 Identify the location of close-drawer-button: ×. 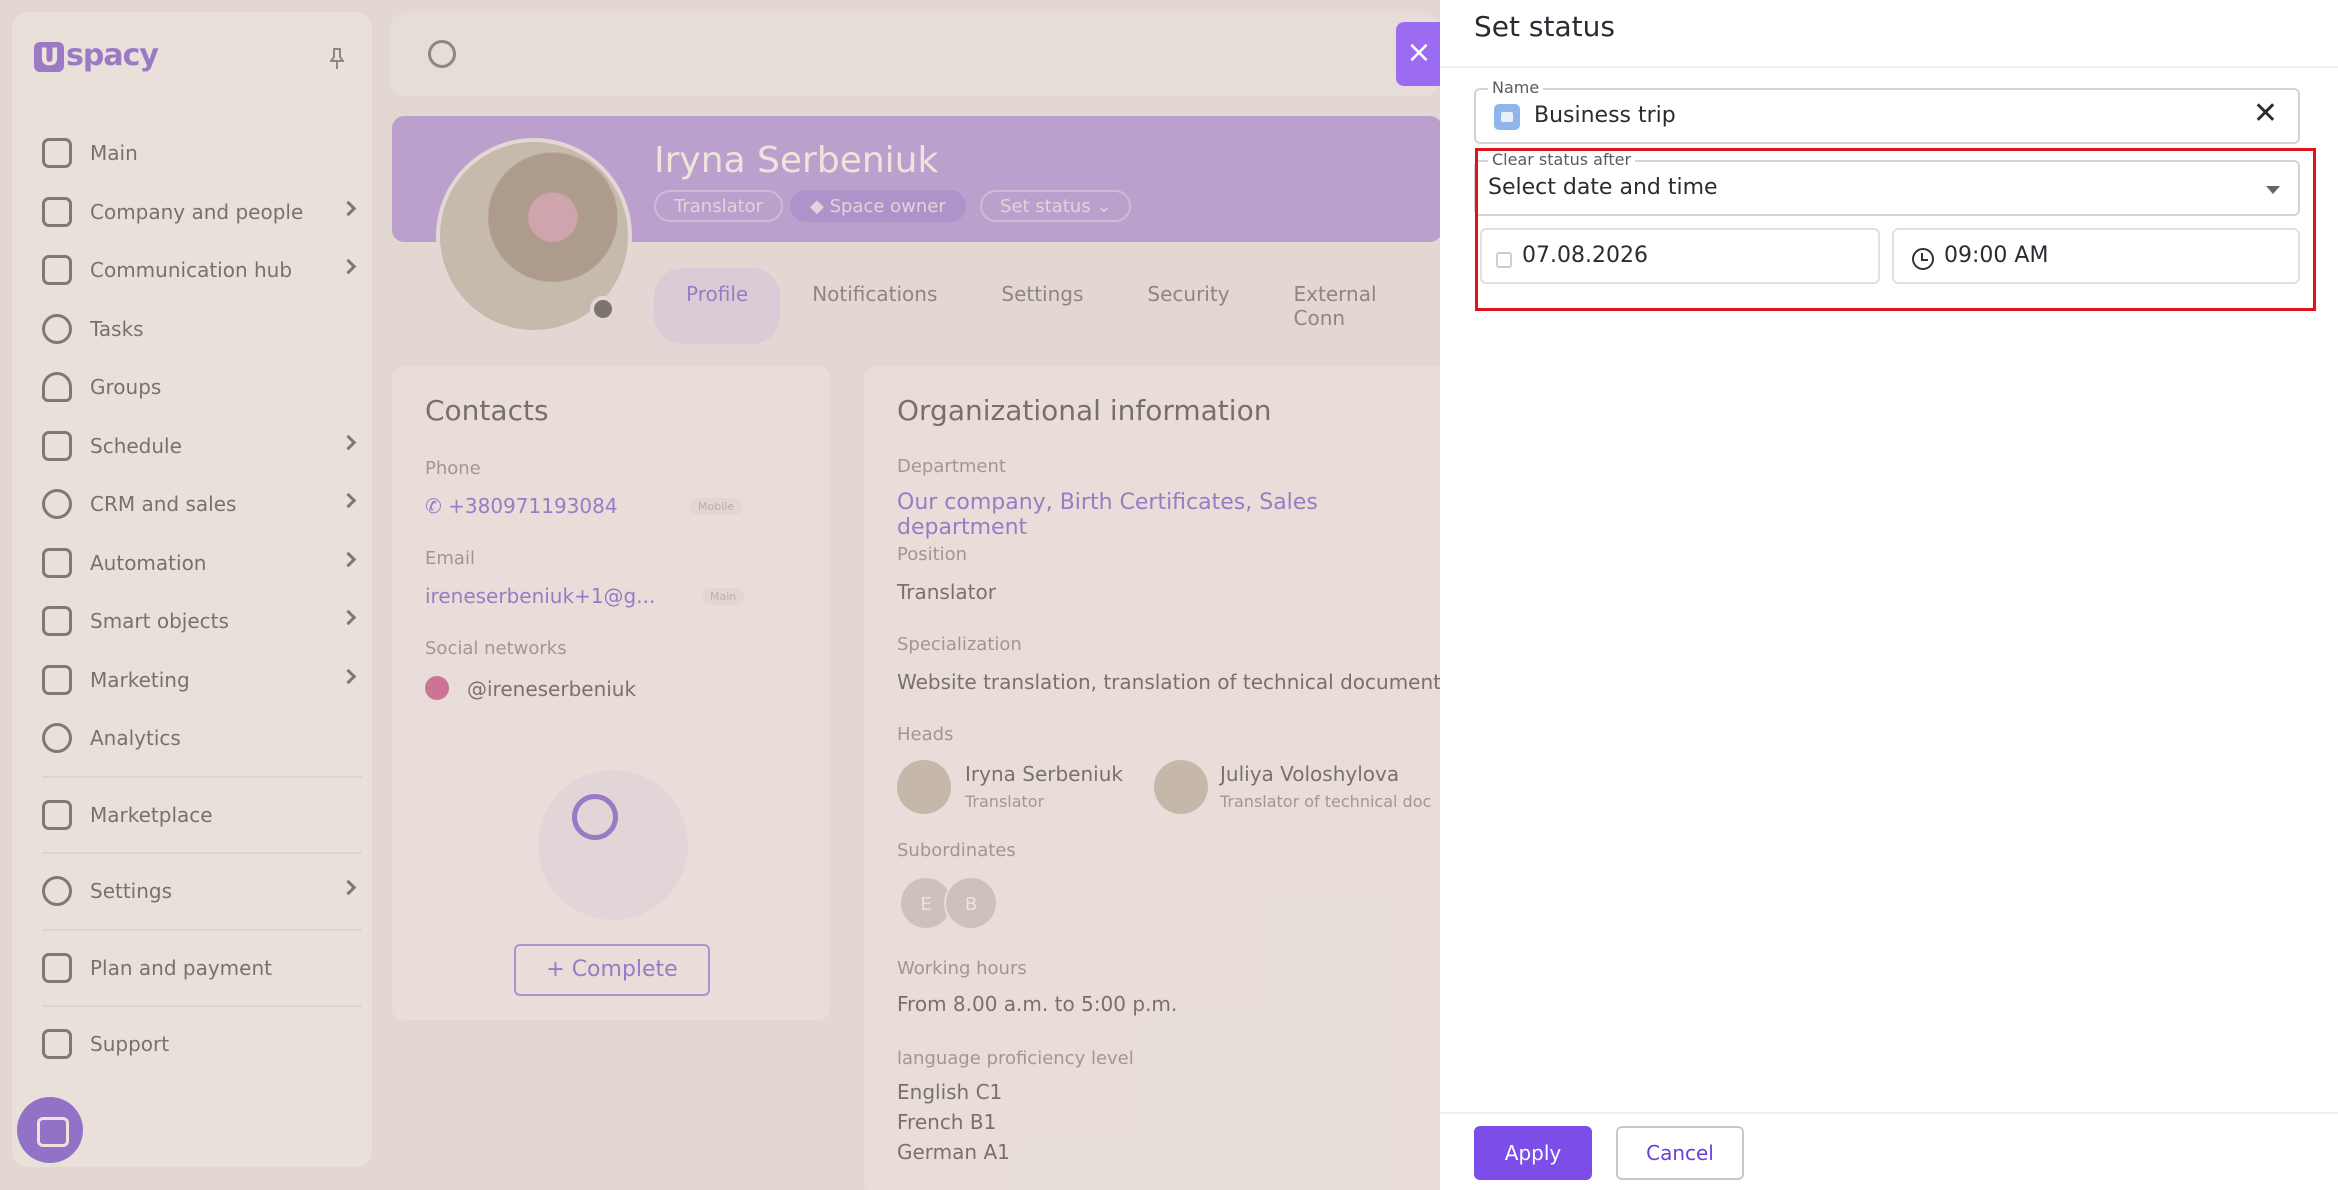
(1419, 54).